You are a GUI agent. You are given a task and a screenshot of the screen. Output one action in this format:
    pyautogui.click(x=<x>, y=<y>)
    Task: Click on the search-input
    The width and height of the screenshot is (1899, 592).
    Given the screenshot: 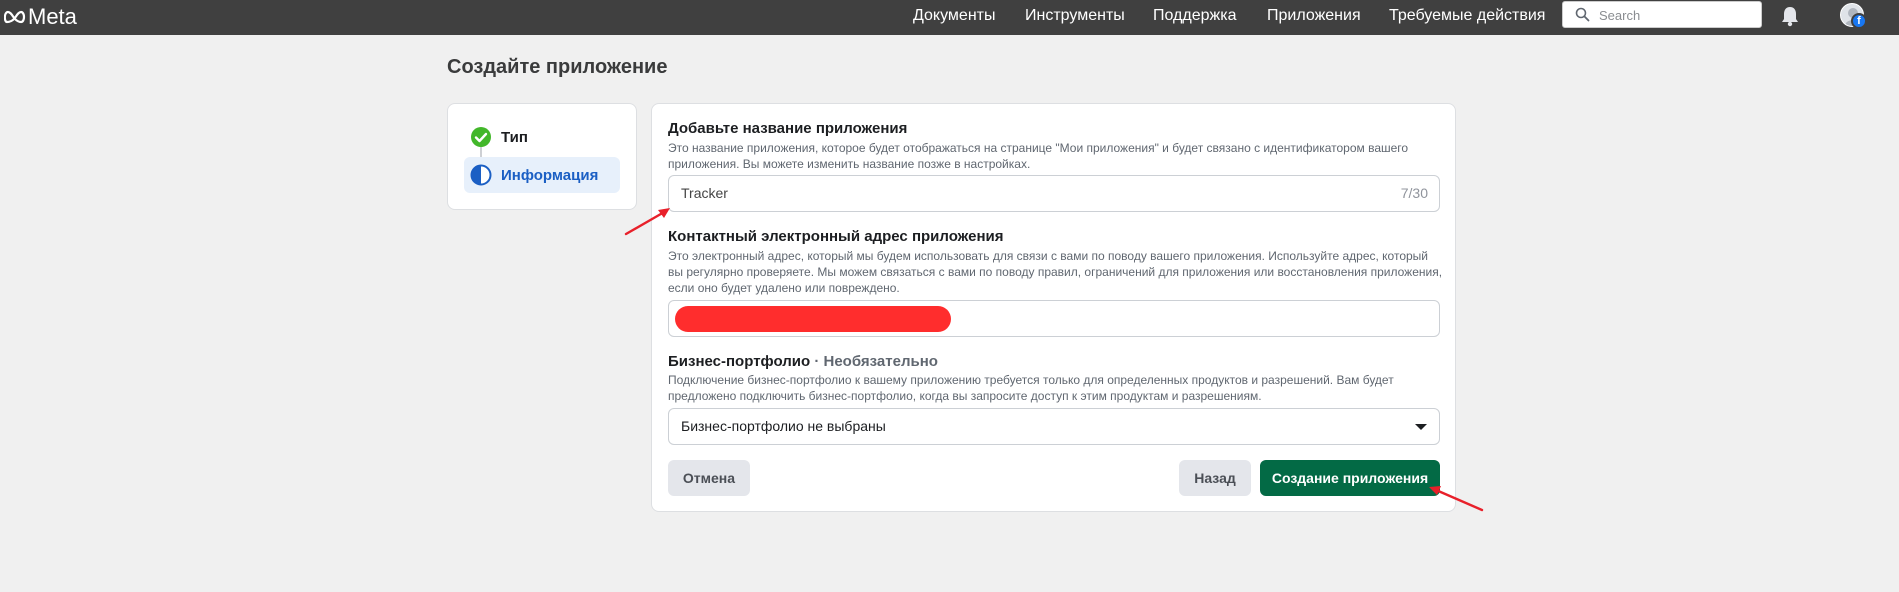 What is the action you would take?
    pyautogui.click(x=1676, y=15)
    